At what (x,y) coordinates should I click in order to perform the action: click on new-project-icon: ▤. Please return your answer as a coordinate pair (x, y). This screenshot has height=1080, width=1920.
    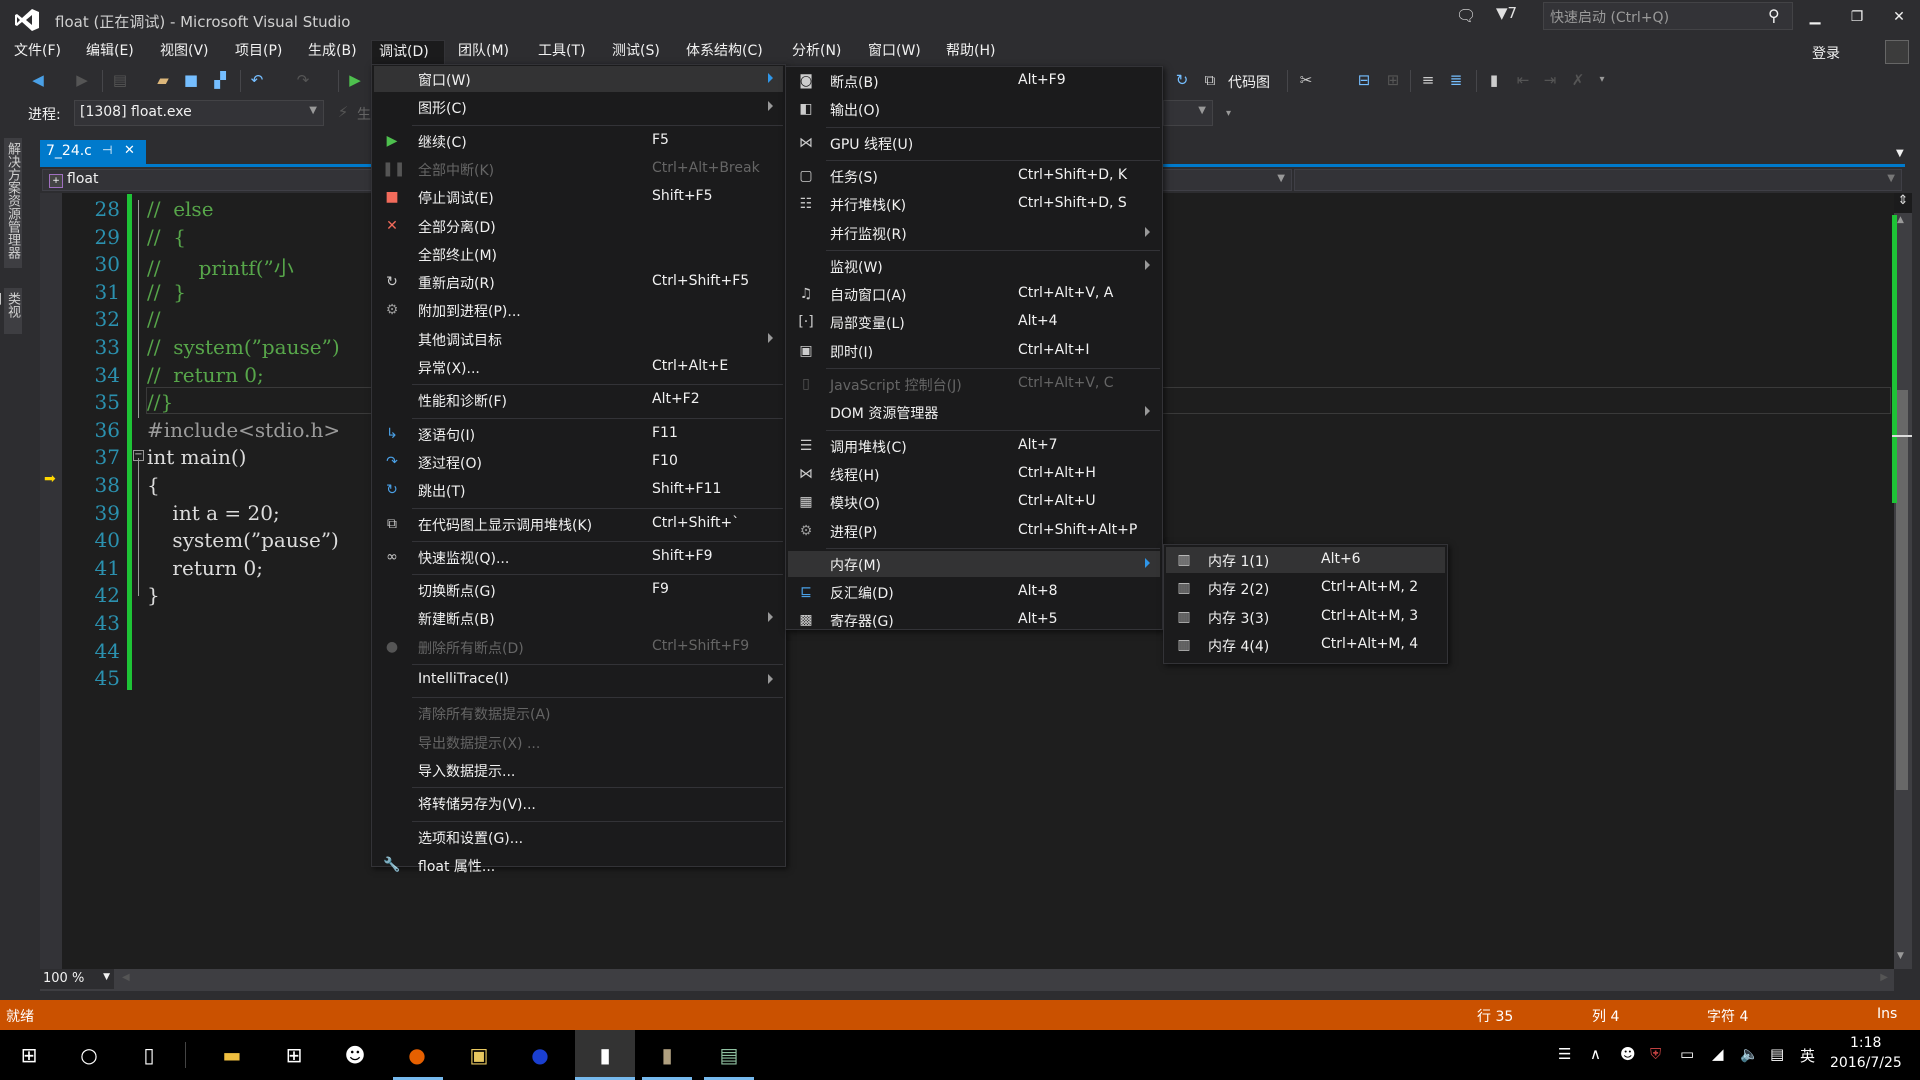
    Looking at the image, I should click on (120, 80).